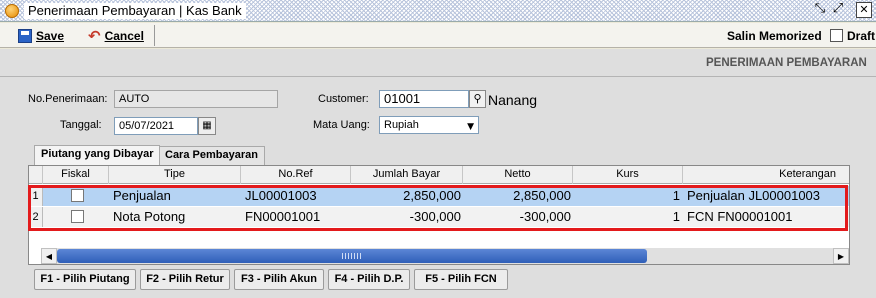  Describe the element at coordinates (12, 11) in the screenshot. I see `app-logo-icon` at that location.